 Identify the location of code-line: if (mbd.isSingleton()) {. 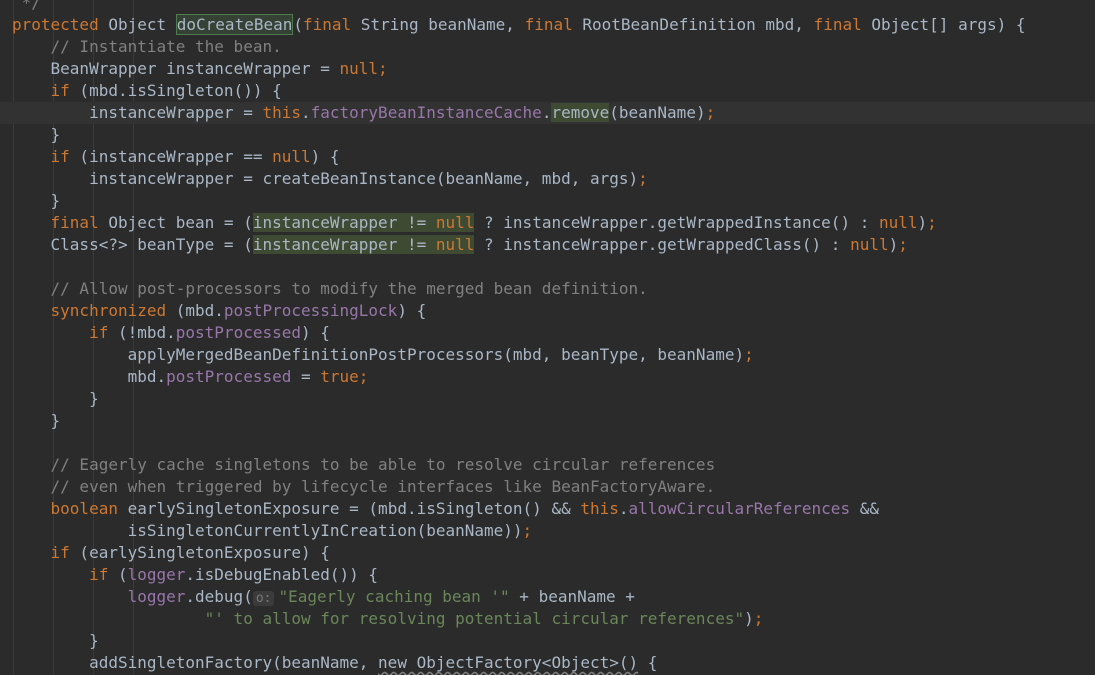
(553, 91).